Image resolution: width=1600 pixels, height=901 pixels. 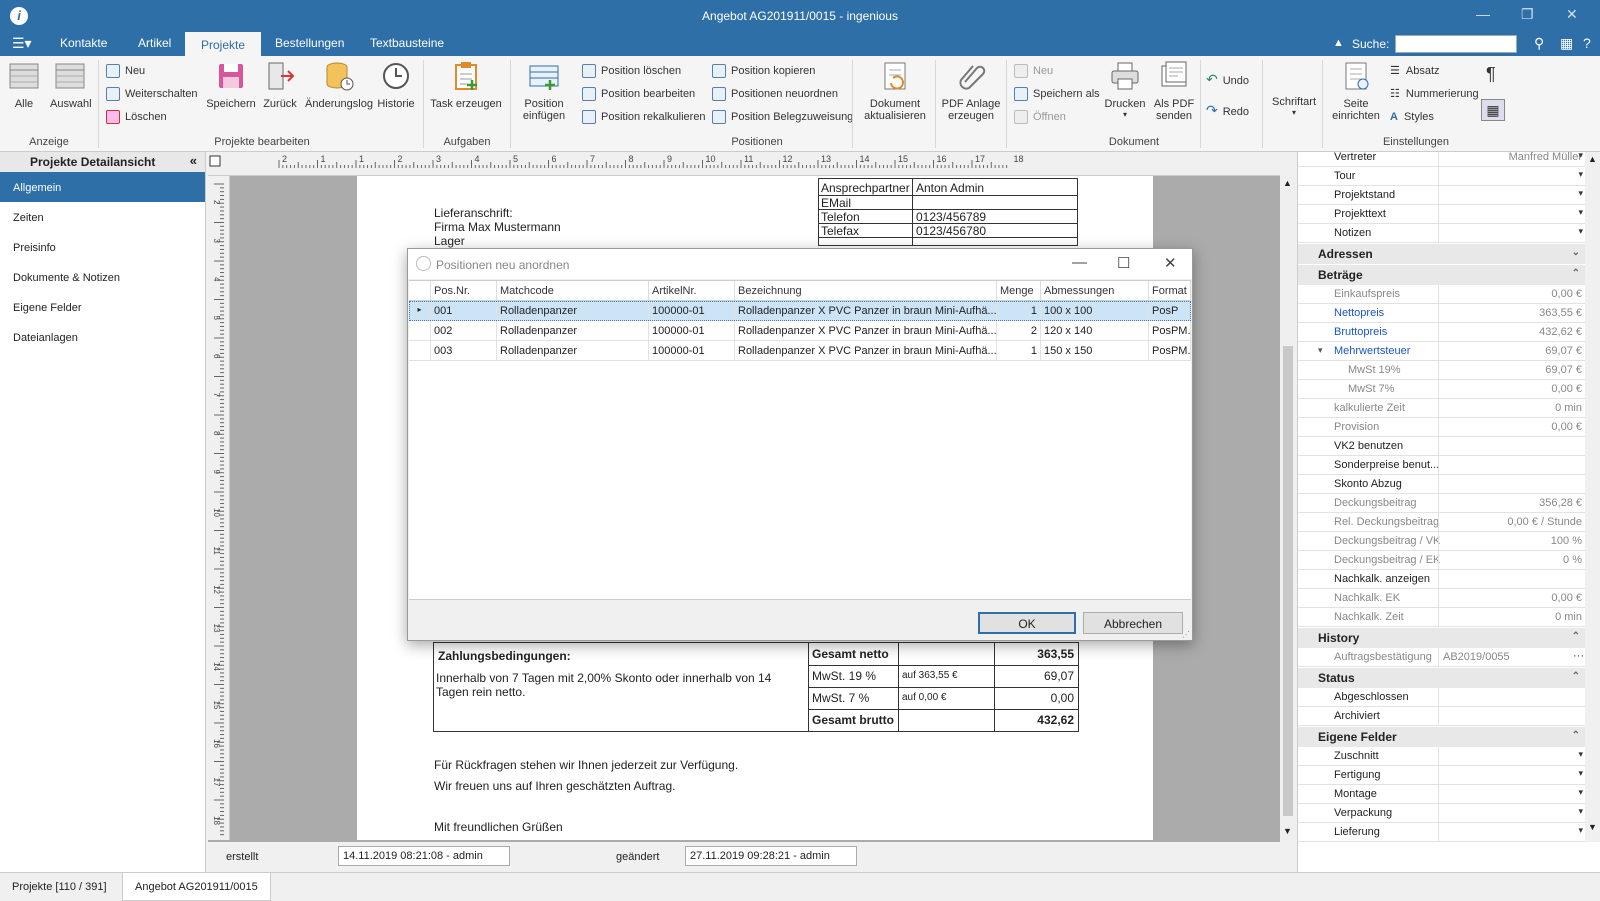 What do you see at coordinates (1095, 311) in the screenshot?
I see `grid-cell: 100 x 100` at bounding box center [1095, 311].